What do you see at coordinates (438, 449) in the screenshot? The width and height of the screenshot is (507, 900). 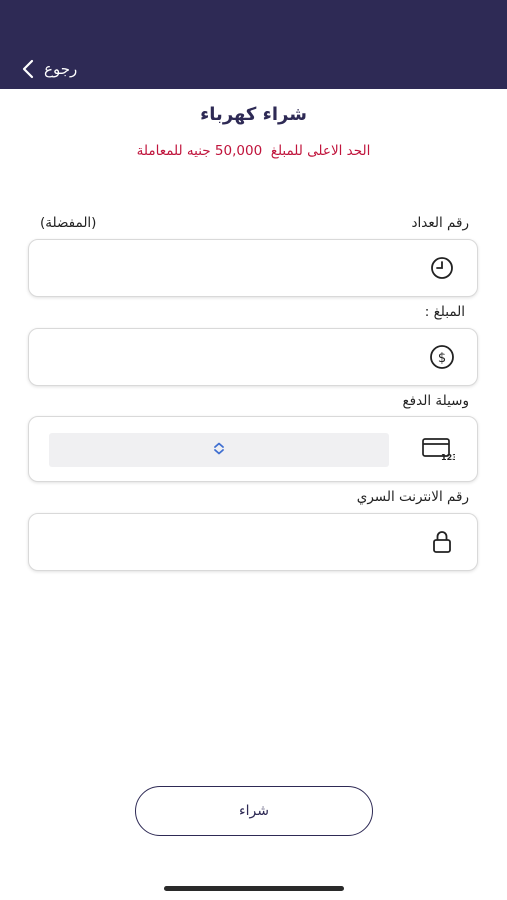 I see `card-icon: 123` at bounding box center [438, 449].